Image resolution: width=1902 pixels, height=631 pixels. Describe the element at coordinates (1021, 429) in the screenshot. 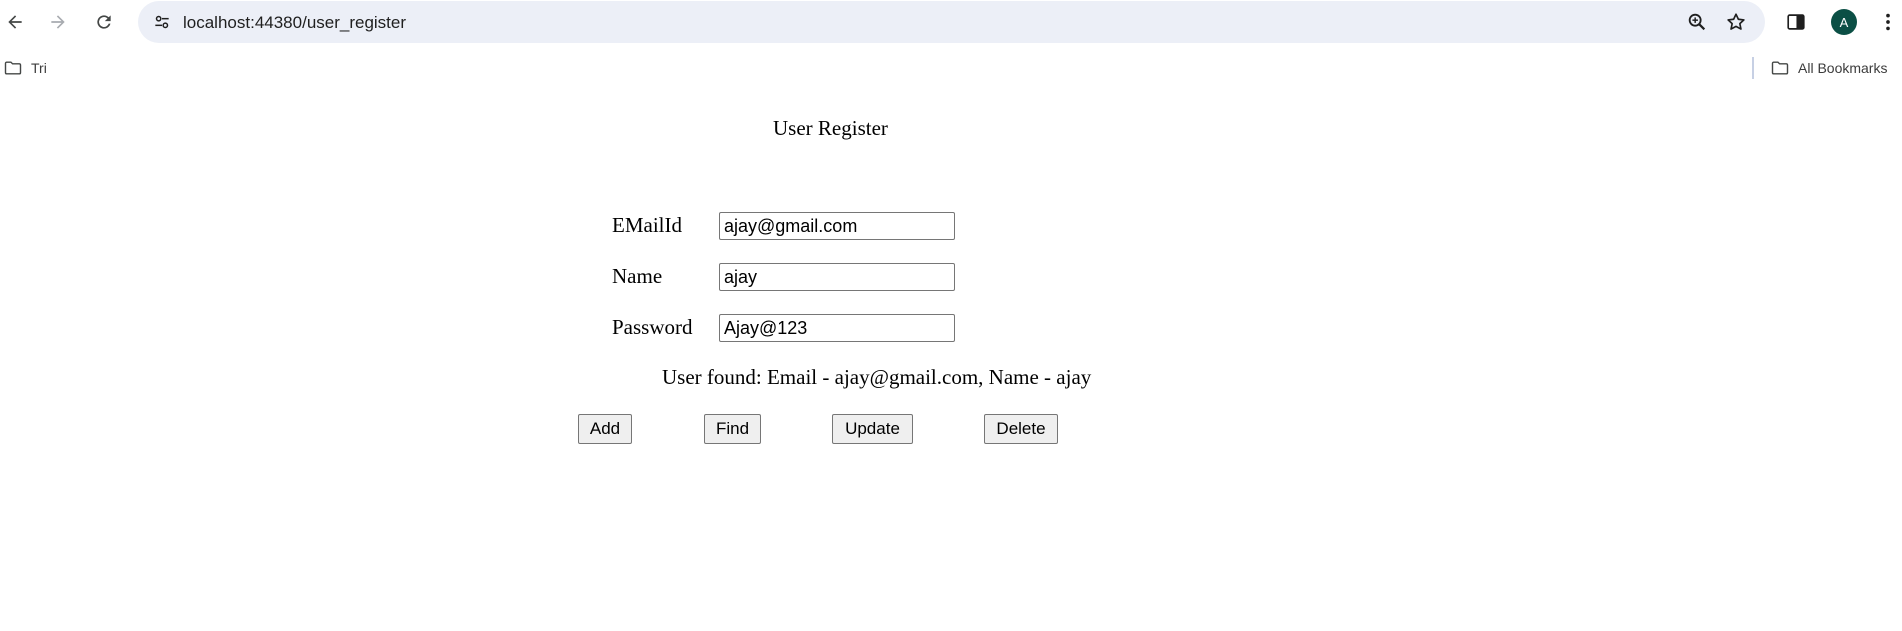

I see `delete-button: Delete` at that location.